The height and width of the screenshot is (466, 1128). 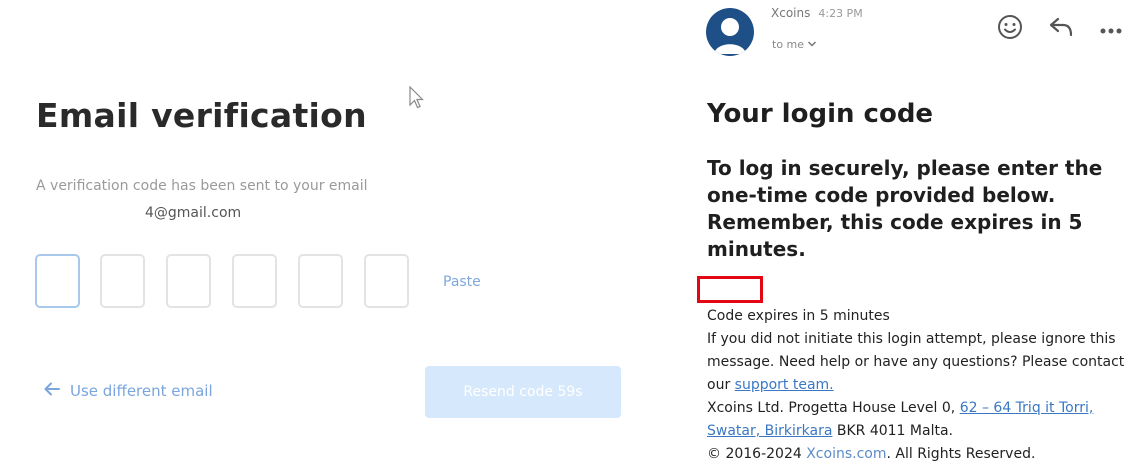 I want to click on recipient-label: to me, so click(x=788, y=44).